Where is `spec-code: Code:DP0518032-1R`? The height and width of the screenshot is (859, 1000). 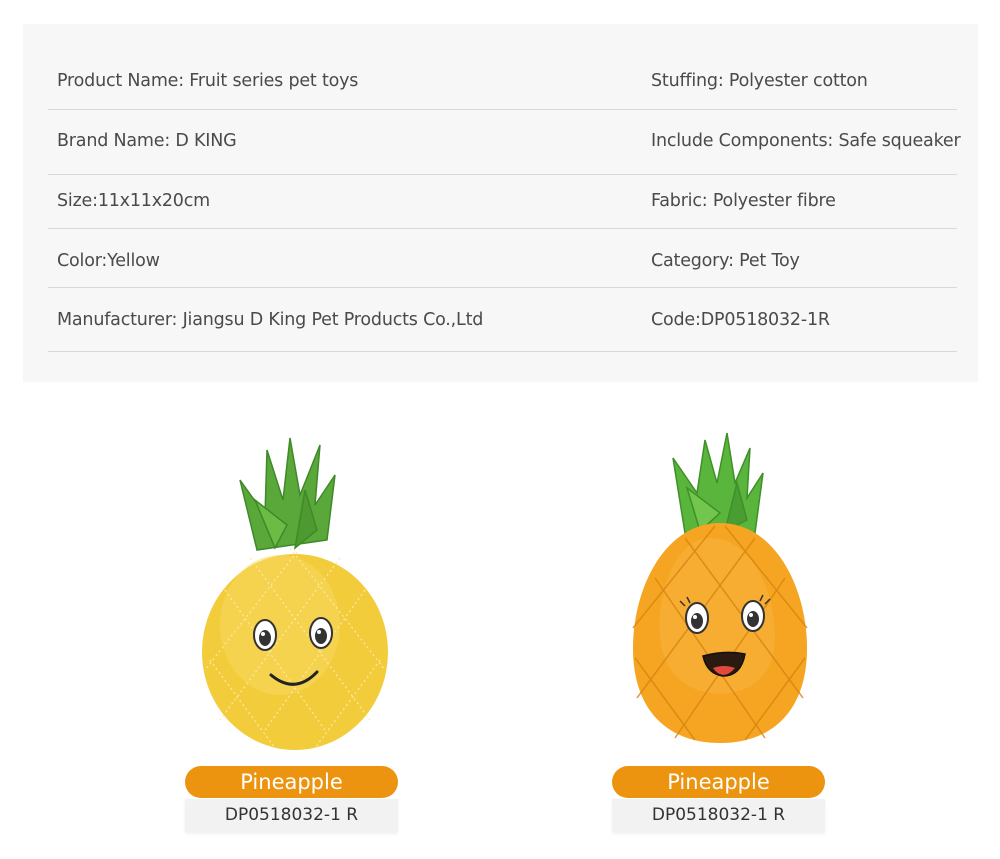
spec-code: Code:DP0518032-1R is located at coordinates (740, 320).